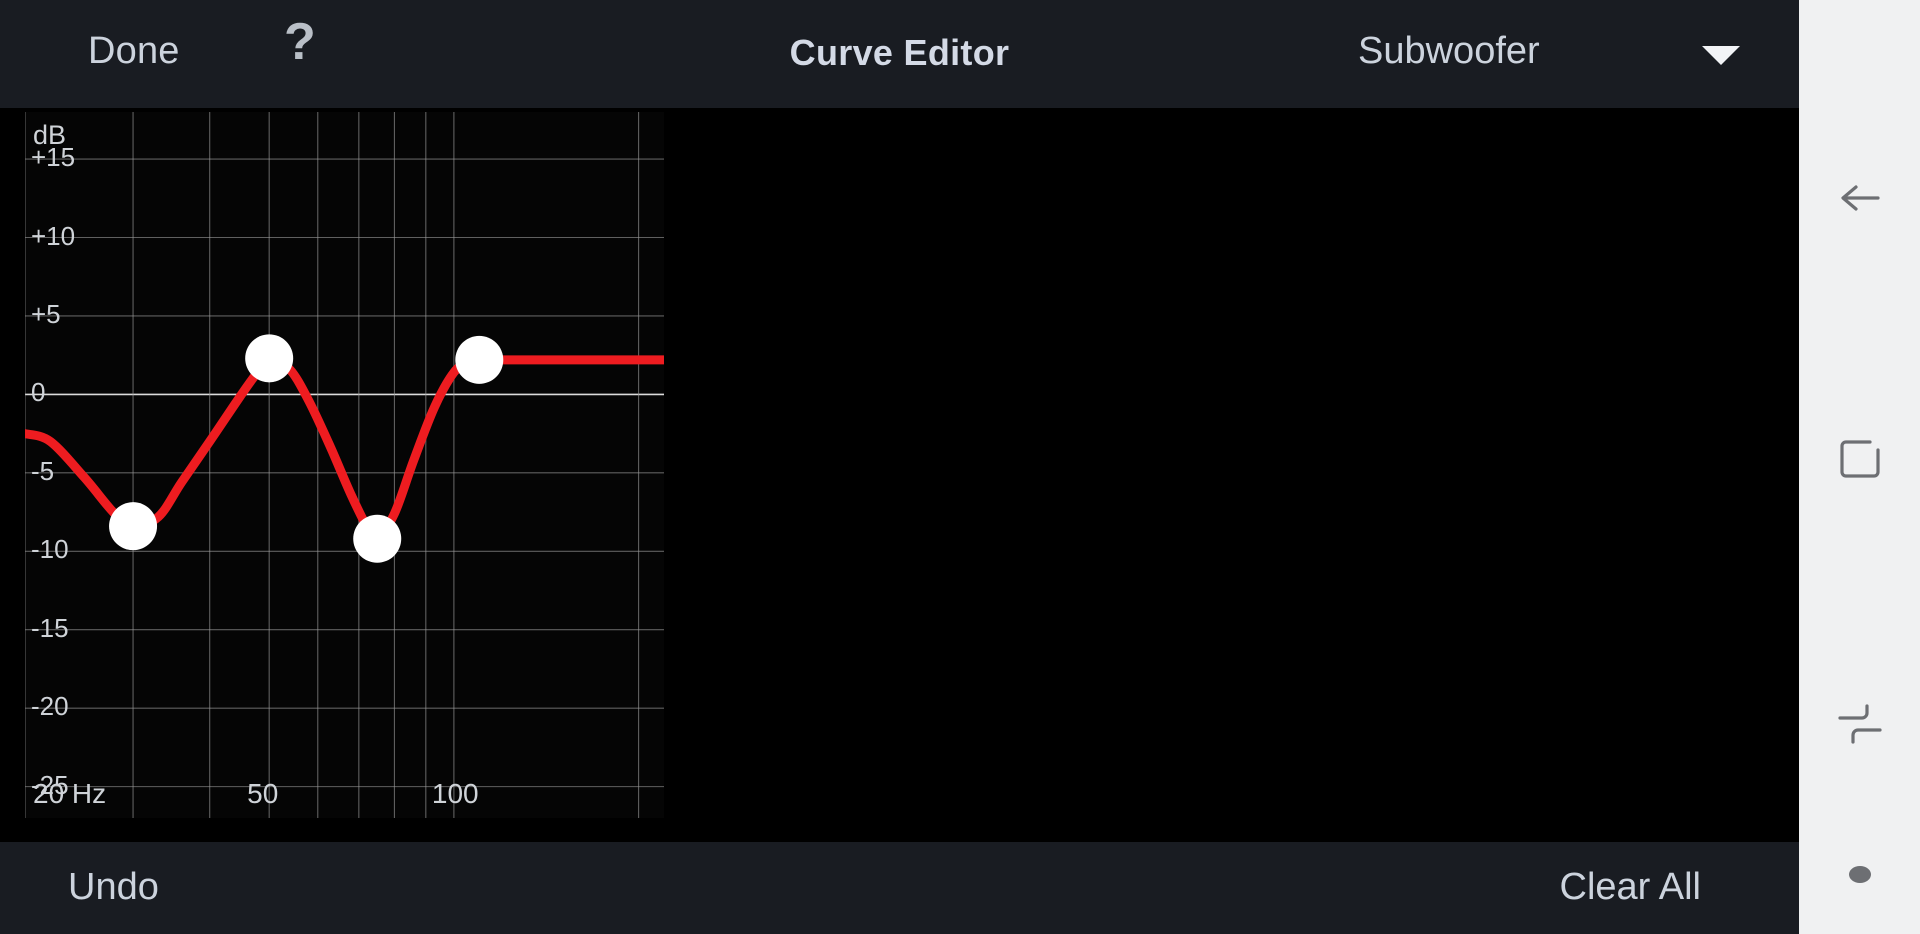 This screenshot has height=934, width=1920. I want to click on dot-shape, so click(1859, 874).